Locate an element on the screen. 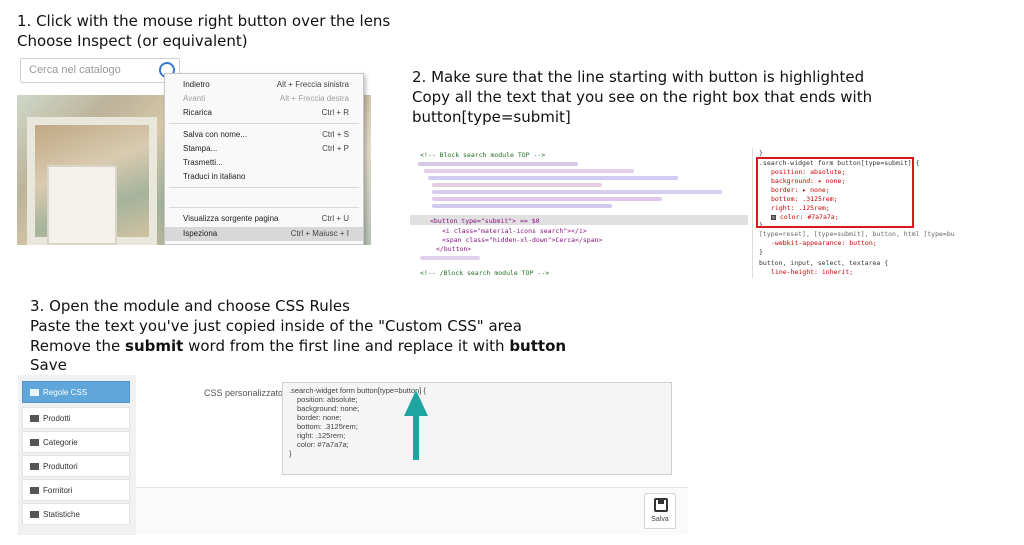 The image size is (1024, 545). truck-icon is located at coordinates (34, 490).